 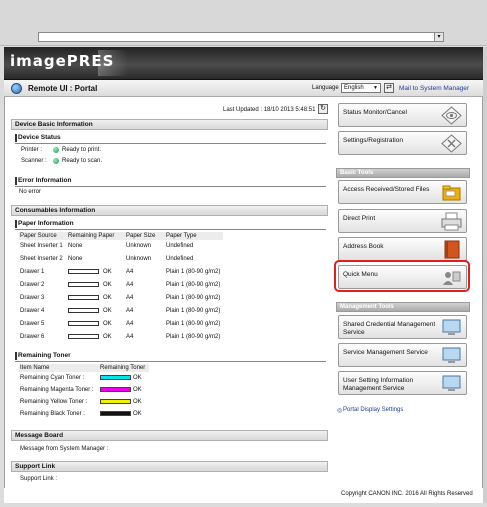 What do you see at coordinates (57, 390) in the screenshot?
I see `toner-name: Remaining Magenta Toner :` at bounding box center [57, 390].